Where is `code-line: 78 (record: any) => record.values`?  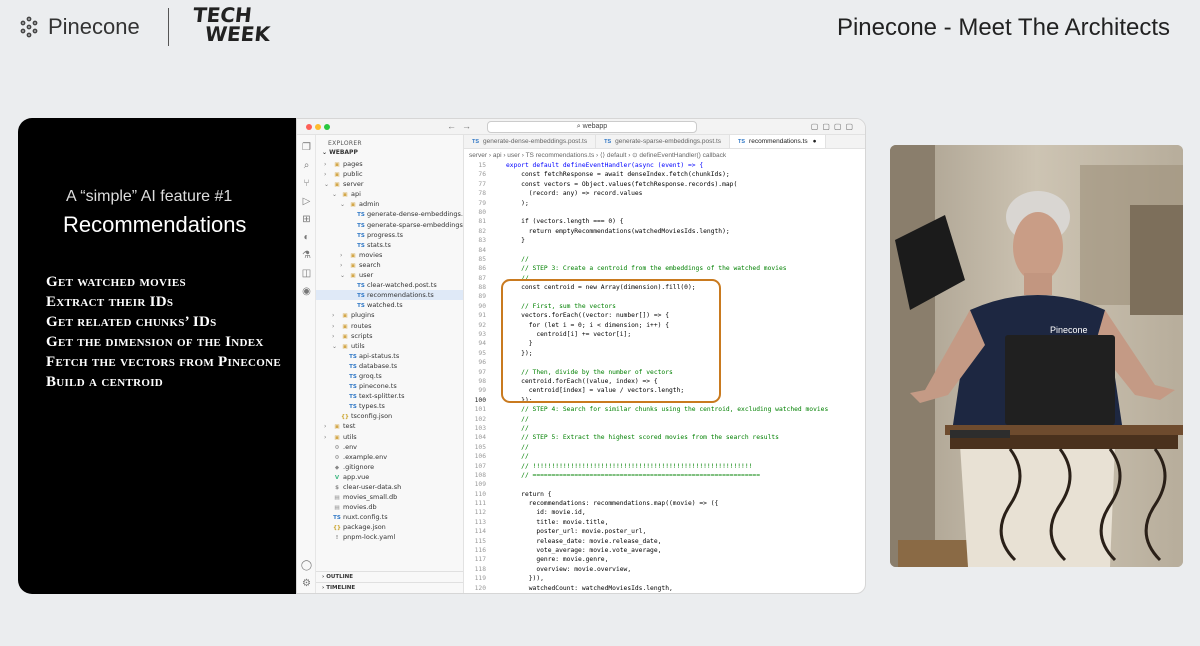
code-line: 78 (record: any) => record.values is located at coordinates (664, 193).